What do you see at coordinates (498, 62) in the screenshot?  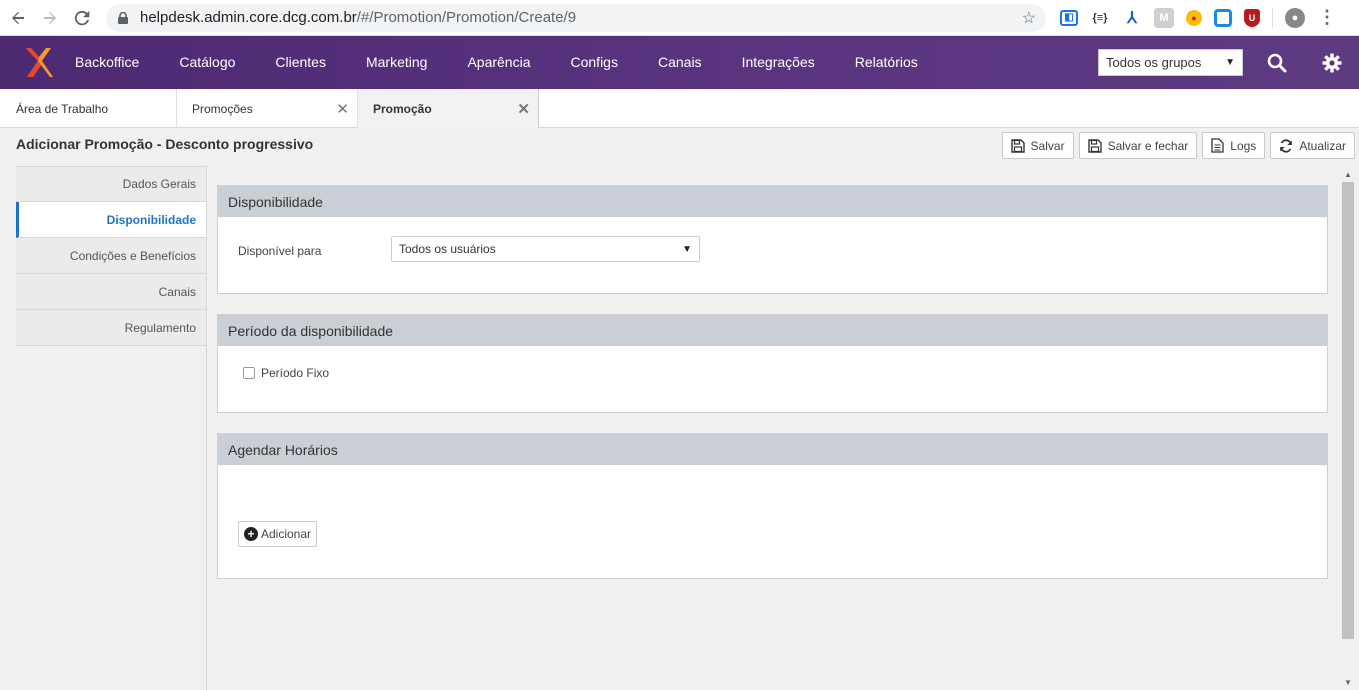 I see `menu-aparencia: Aparência` at bounding box center [498, 62].